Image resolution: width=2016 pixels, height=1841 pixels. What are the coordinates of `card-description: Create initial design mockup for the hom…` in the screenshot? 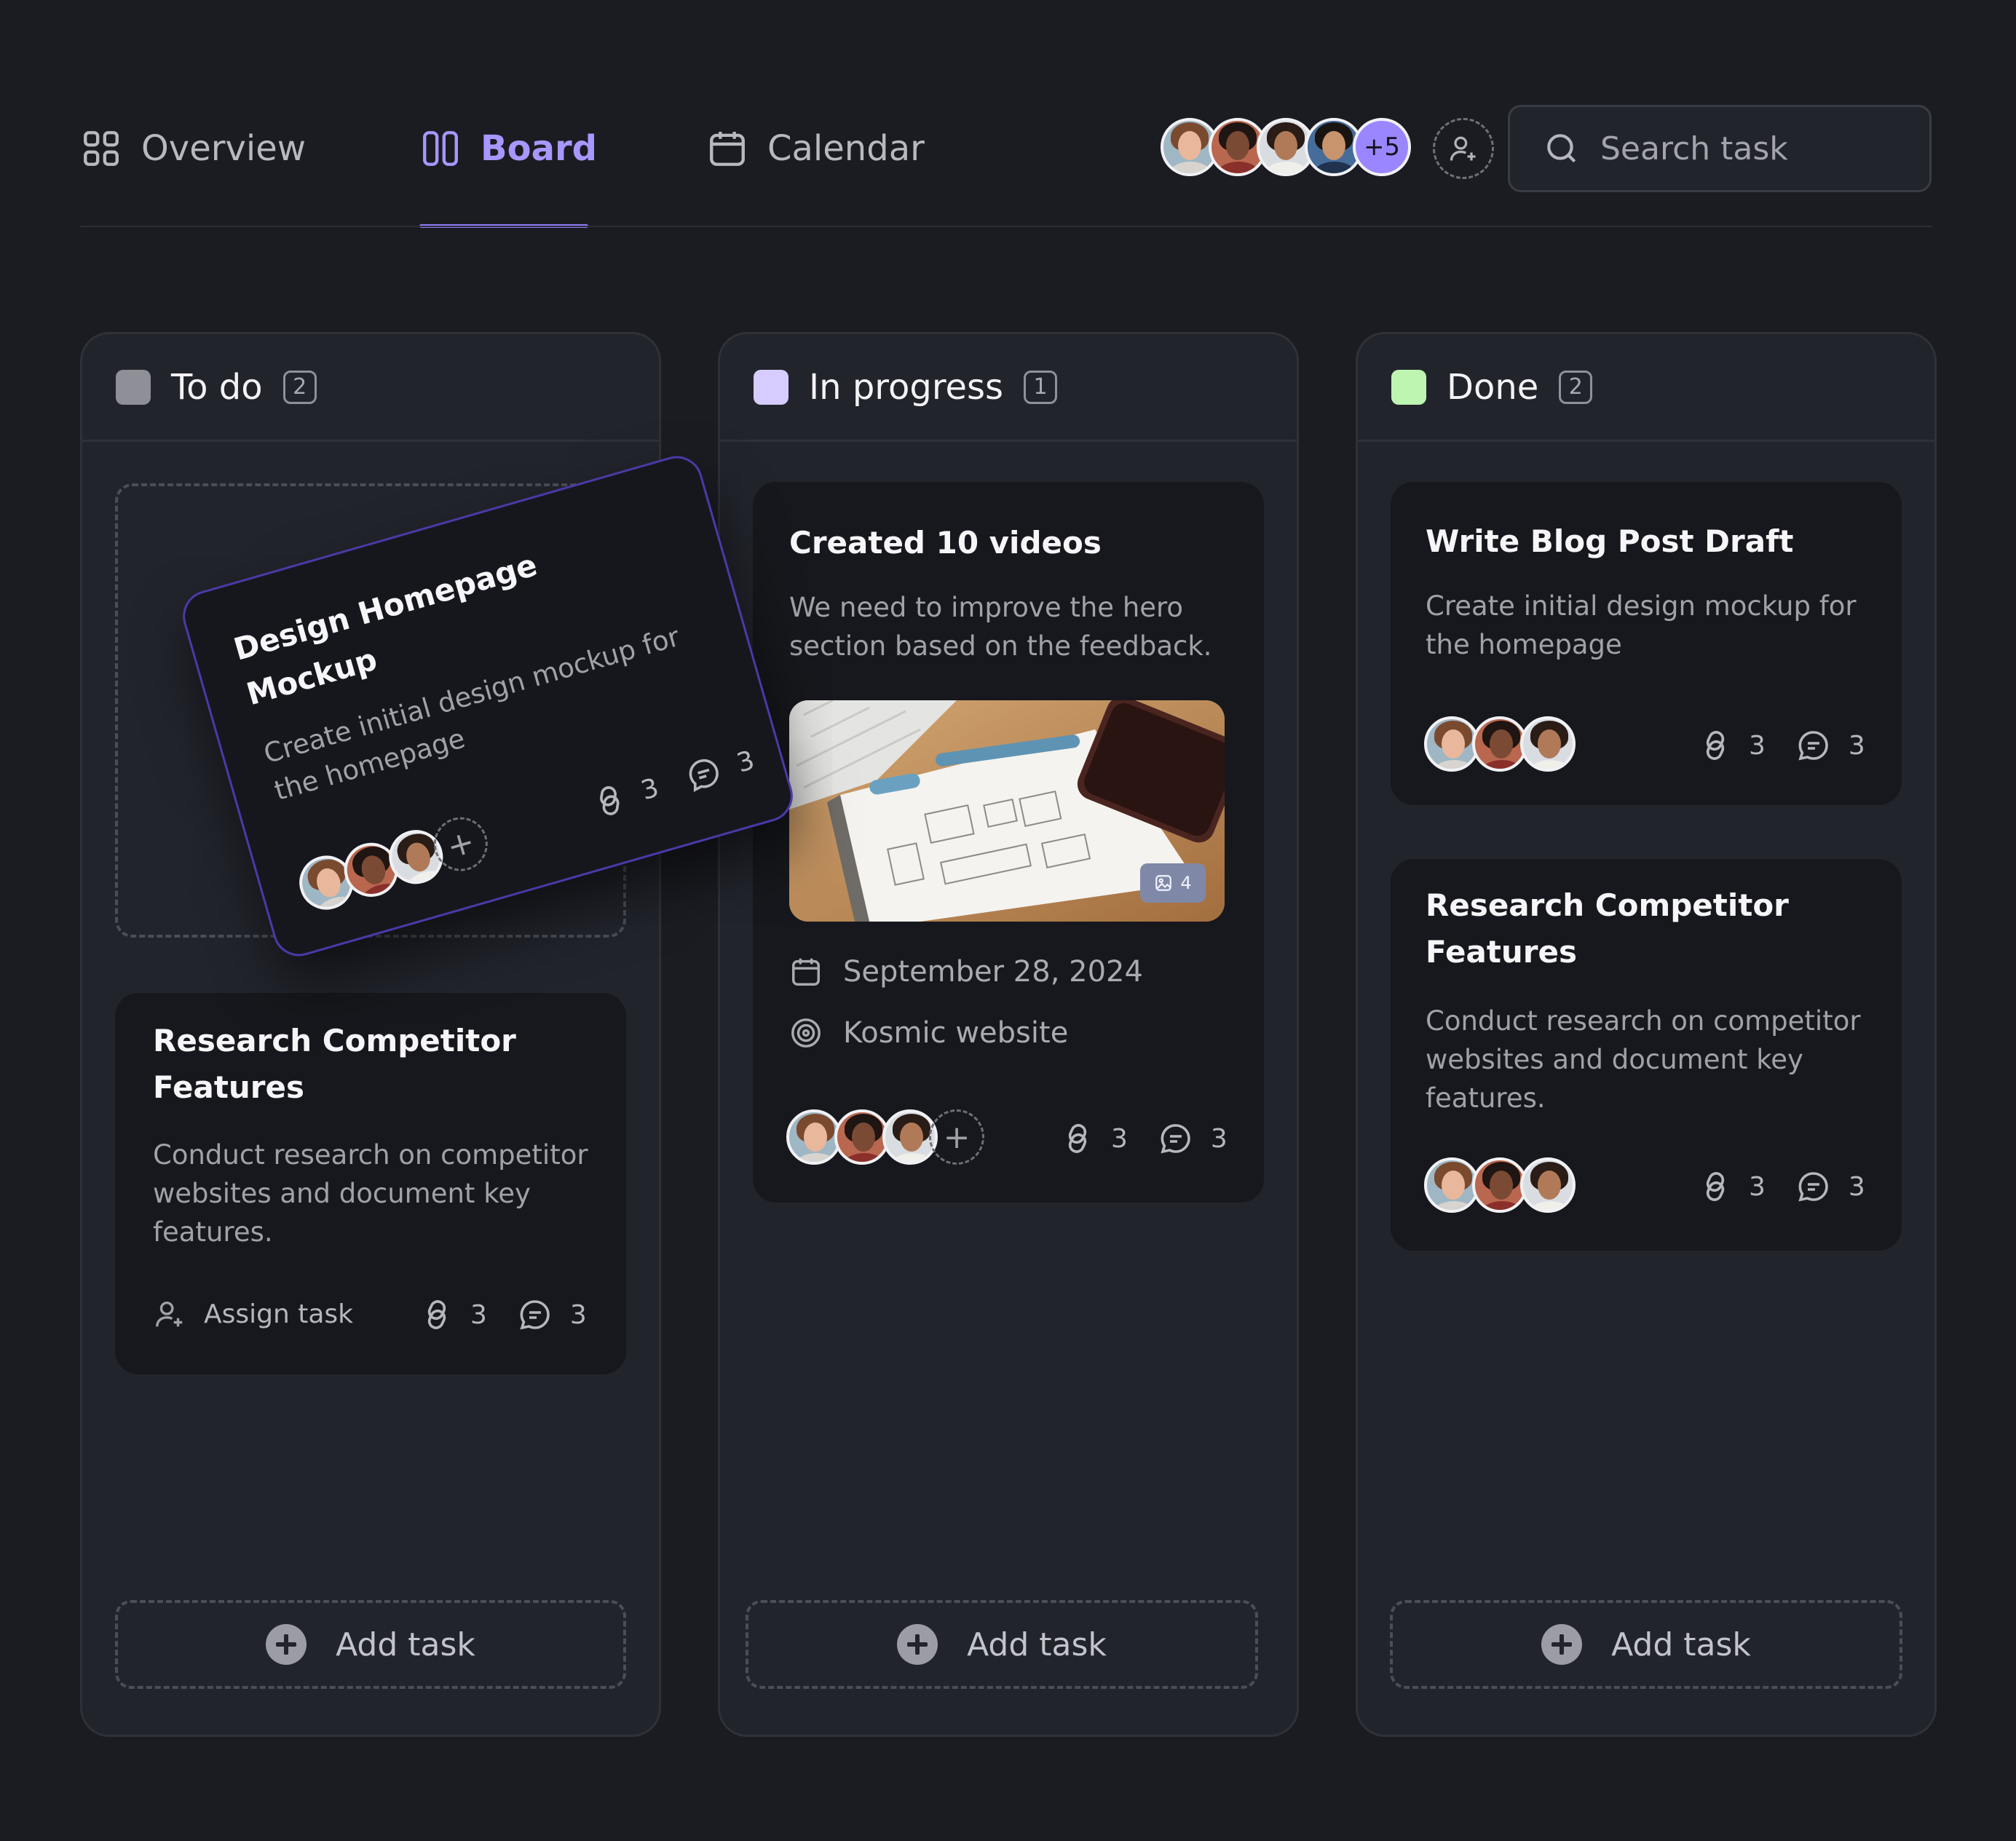 It's located at (1641, 625).